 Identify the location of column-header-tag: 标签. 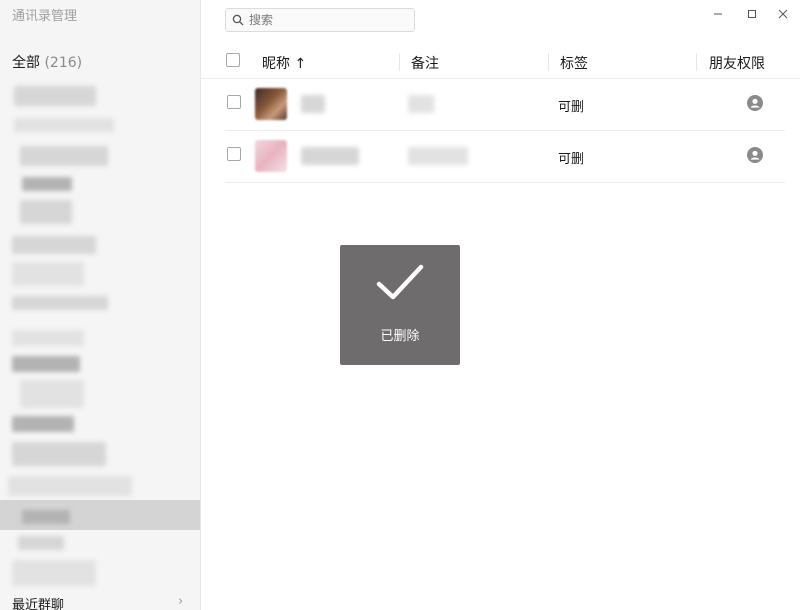
(574, 63).